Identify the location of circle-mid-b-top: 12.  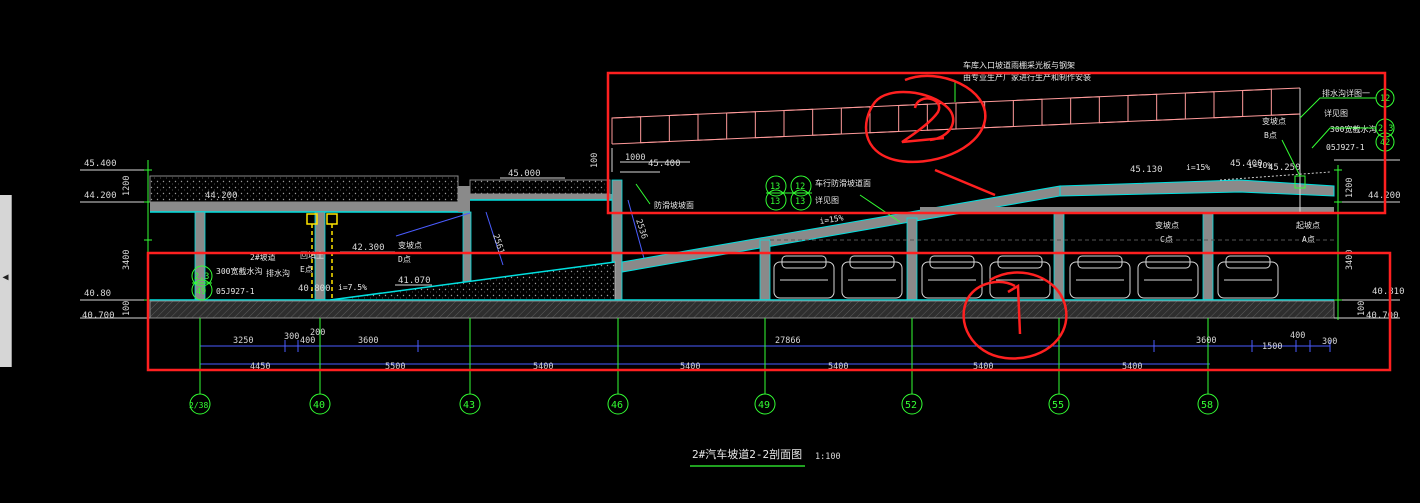
(800, 187).